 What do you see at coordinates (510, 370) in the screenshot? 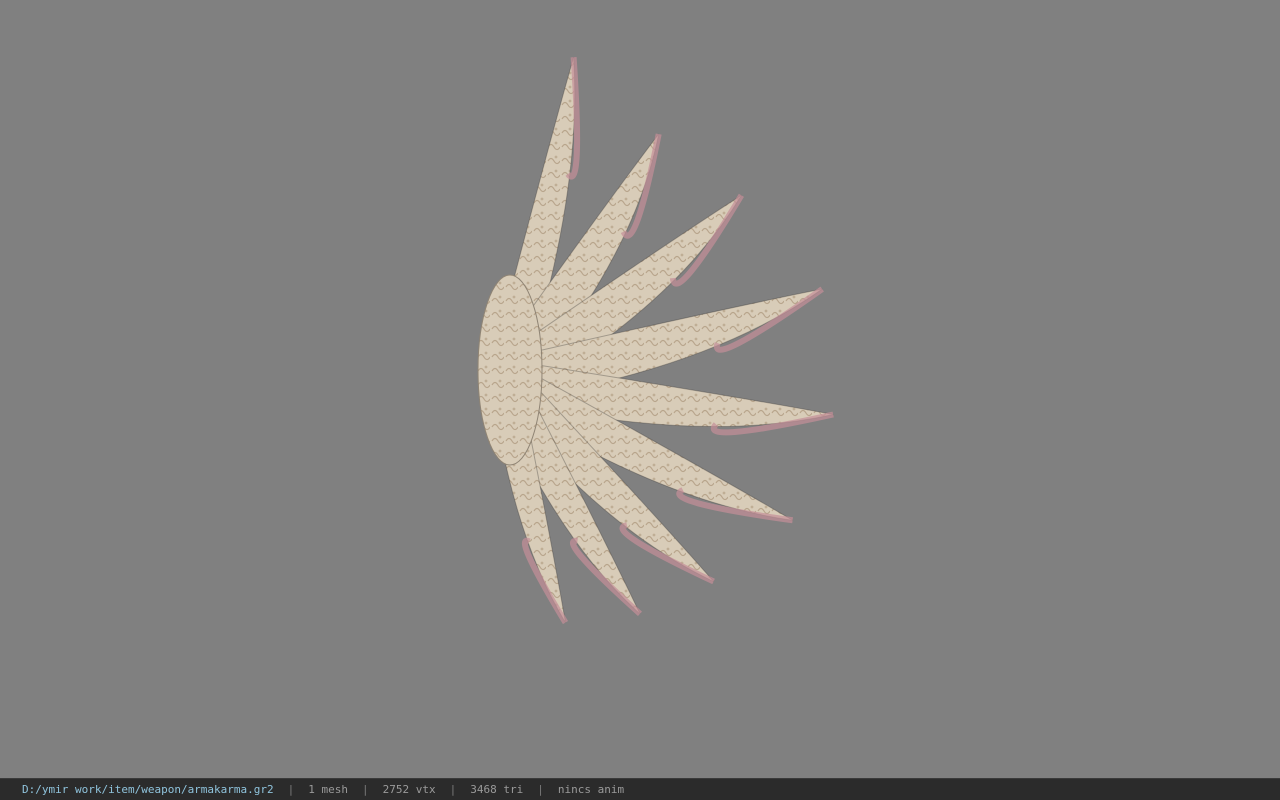
I see `model-hub` at bounding box center [510, 370].